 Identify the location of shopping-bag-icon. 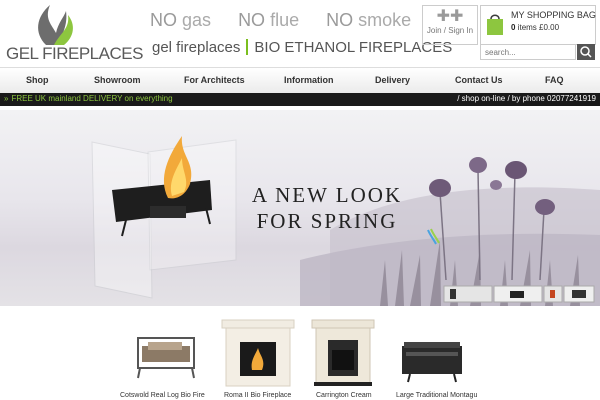
(495, 24).